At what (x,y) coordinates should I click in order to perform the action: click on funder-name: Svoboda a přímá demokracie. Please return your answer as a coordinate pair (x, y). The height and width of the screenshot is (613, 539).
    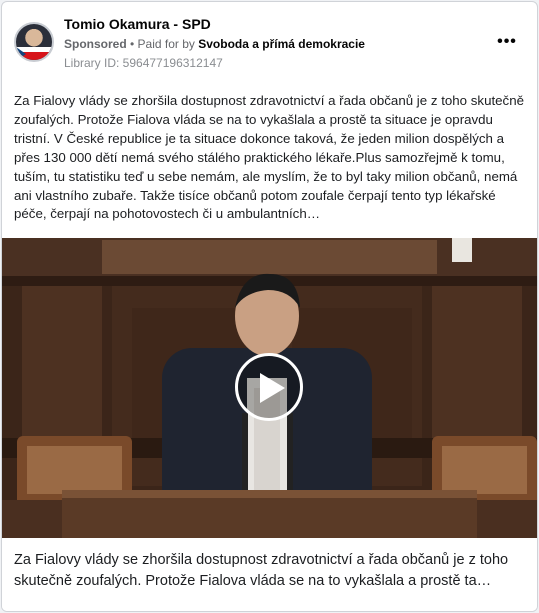
    Looking at the image, I should click on (281, 44).